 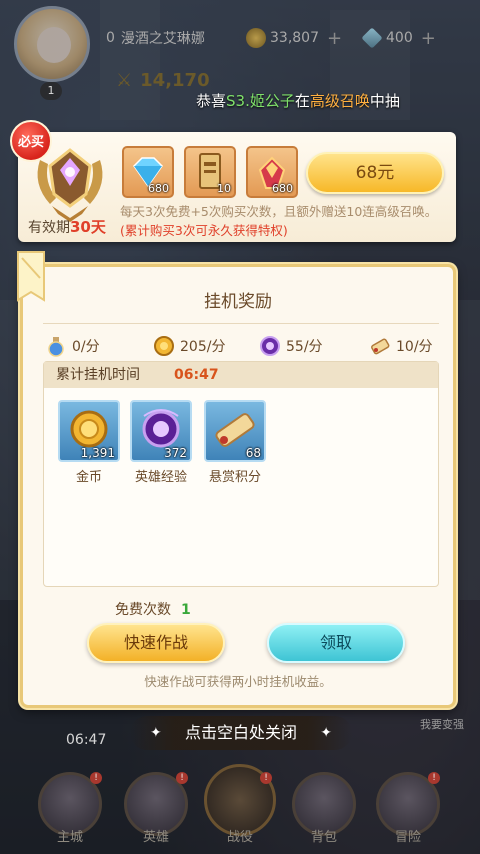 I want to click on avatar-face, so click(x=54, y=45).